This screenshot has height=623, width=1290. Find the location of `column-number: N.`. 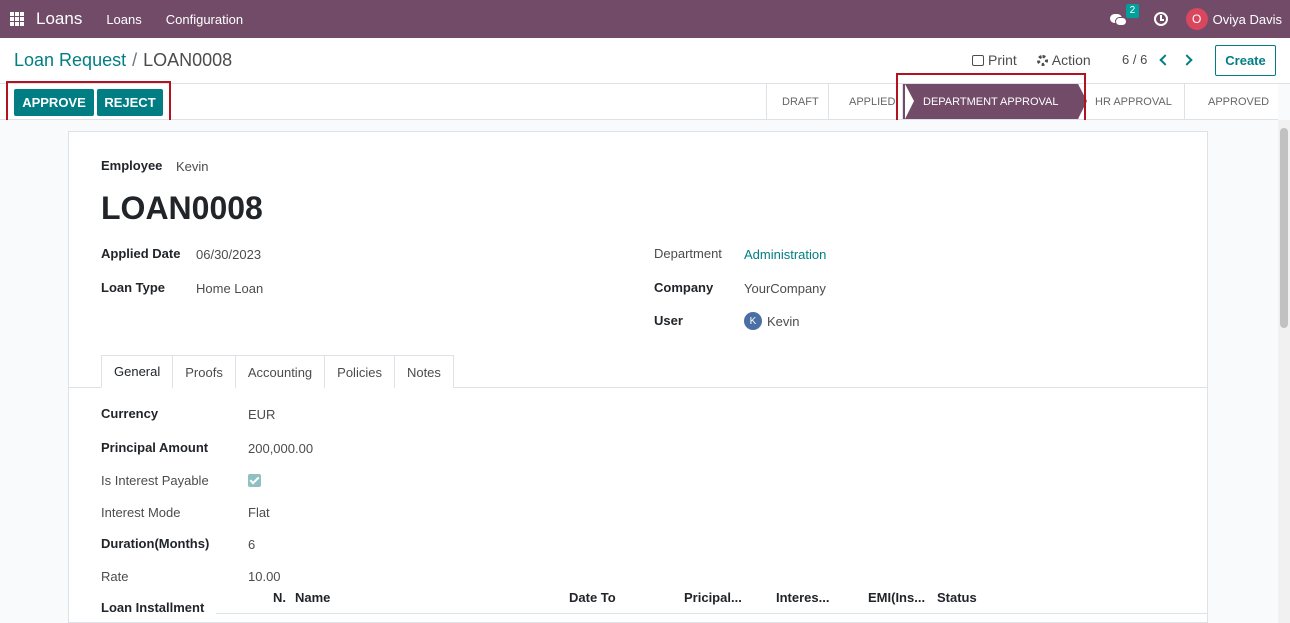

column-number: N. is located at coordinates (279, 597).